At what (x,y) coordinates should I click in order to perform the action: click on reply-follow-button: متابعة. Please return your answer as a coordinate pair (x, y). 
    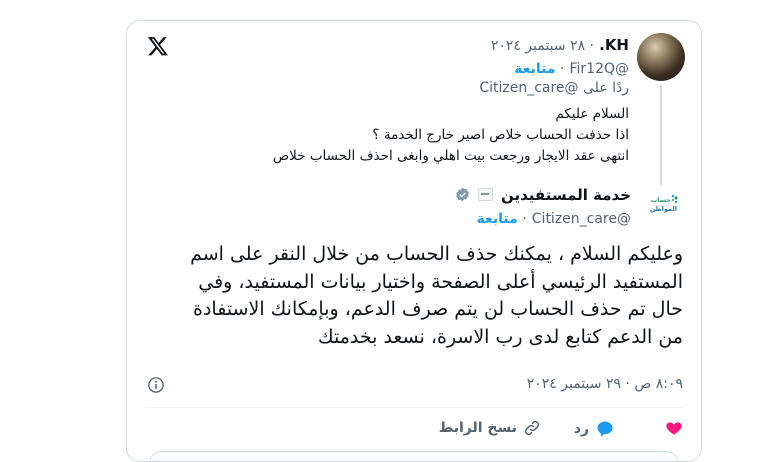
    Looking at the image, I should click on (534, 69).